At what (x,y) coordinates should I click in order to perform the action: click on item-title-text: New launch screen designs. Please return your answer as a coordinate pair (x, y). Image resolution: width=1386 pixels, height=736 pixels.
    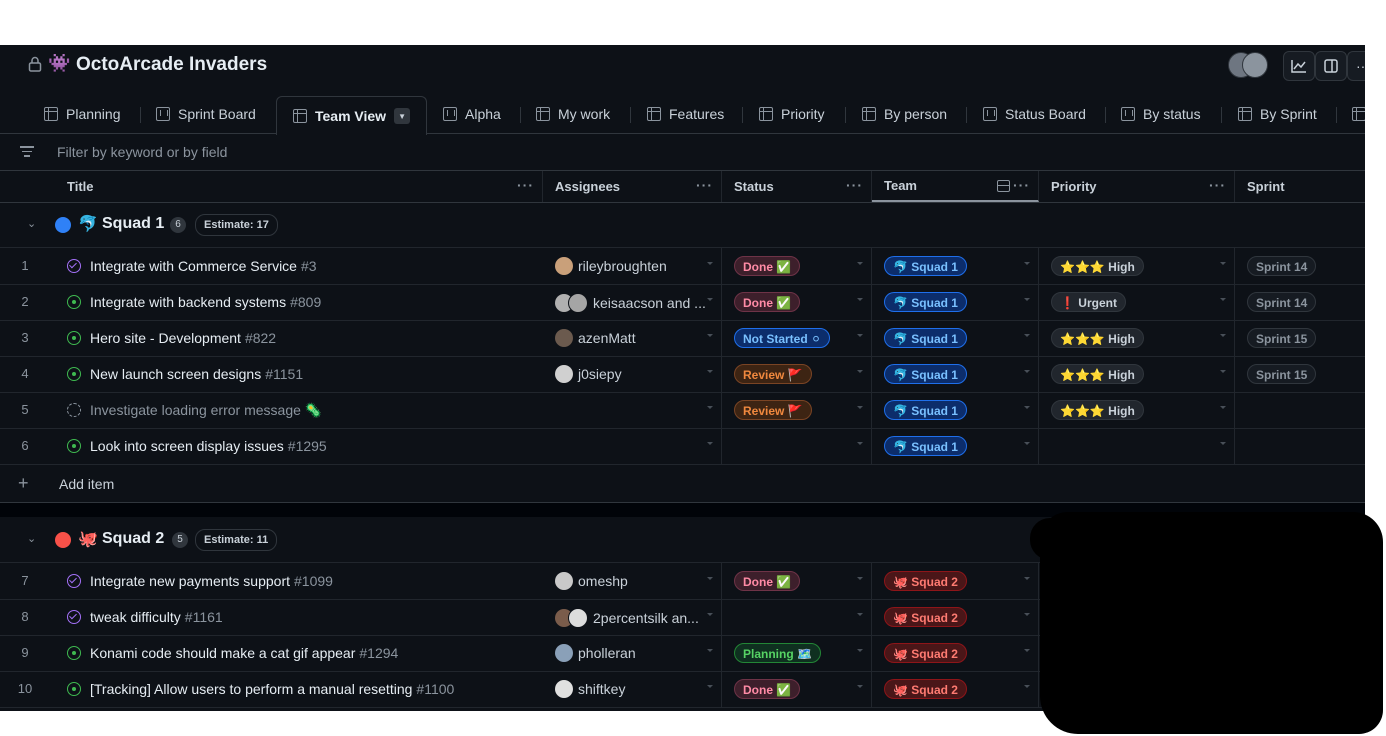
    Looking at the image, I should click on (175, 374).